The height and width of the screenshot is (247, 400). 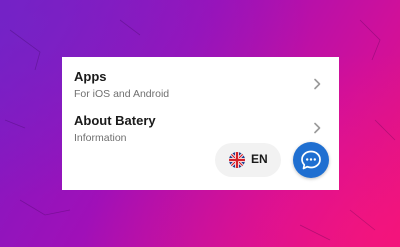 I want to click on language-label: EN, so click(x=259, y=159).